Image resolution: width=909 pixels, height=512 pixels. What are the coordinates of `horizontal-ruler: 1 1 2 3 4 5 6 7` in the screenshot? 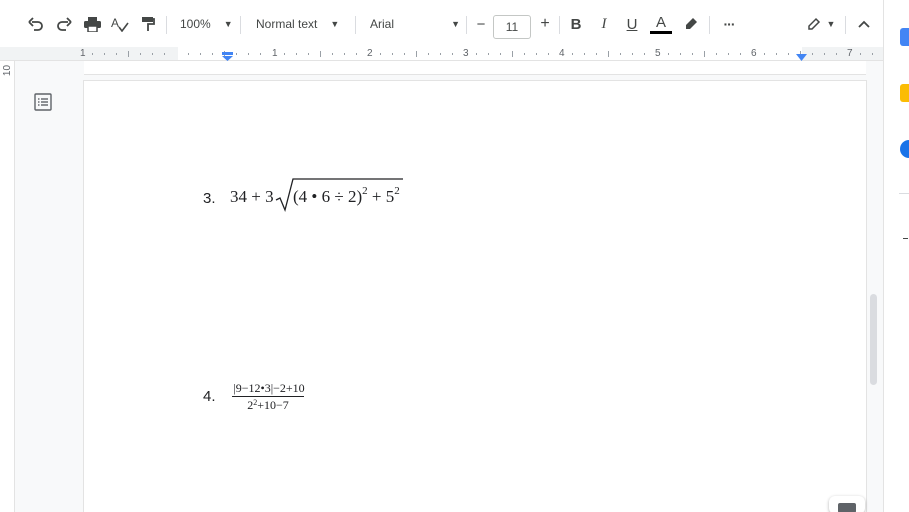 It's located at (441, 54).